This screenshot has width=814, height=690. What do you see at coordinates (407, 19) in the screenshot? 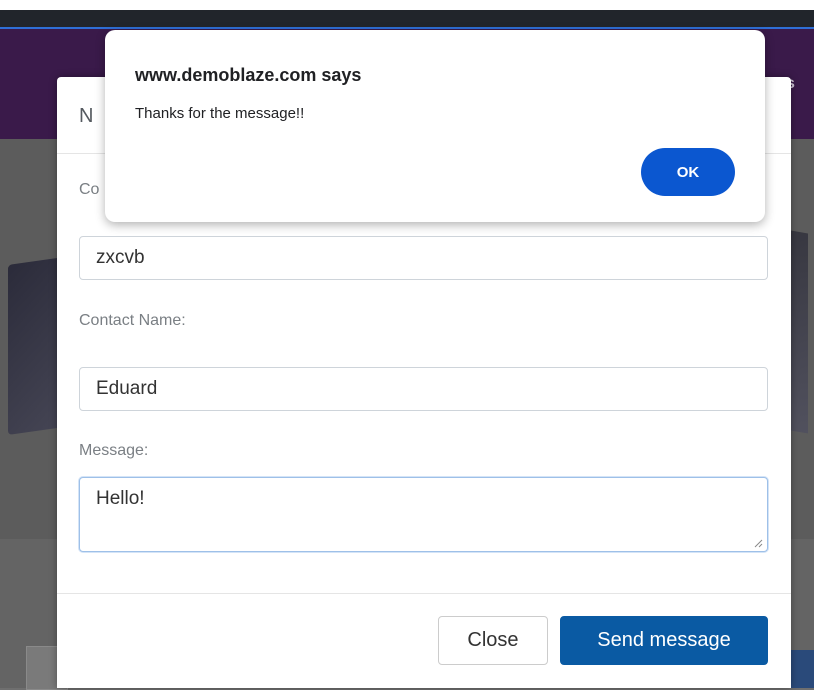
I see `browser-toolbar` at bounding box center [407, 19].